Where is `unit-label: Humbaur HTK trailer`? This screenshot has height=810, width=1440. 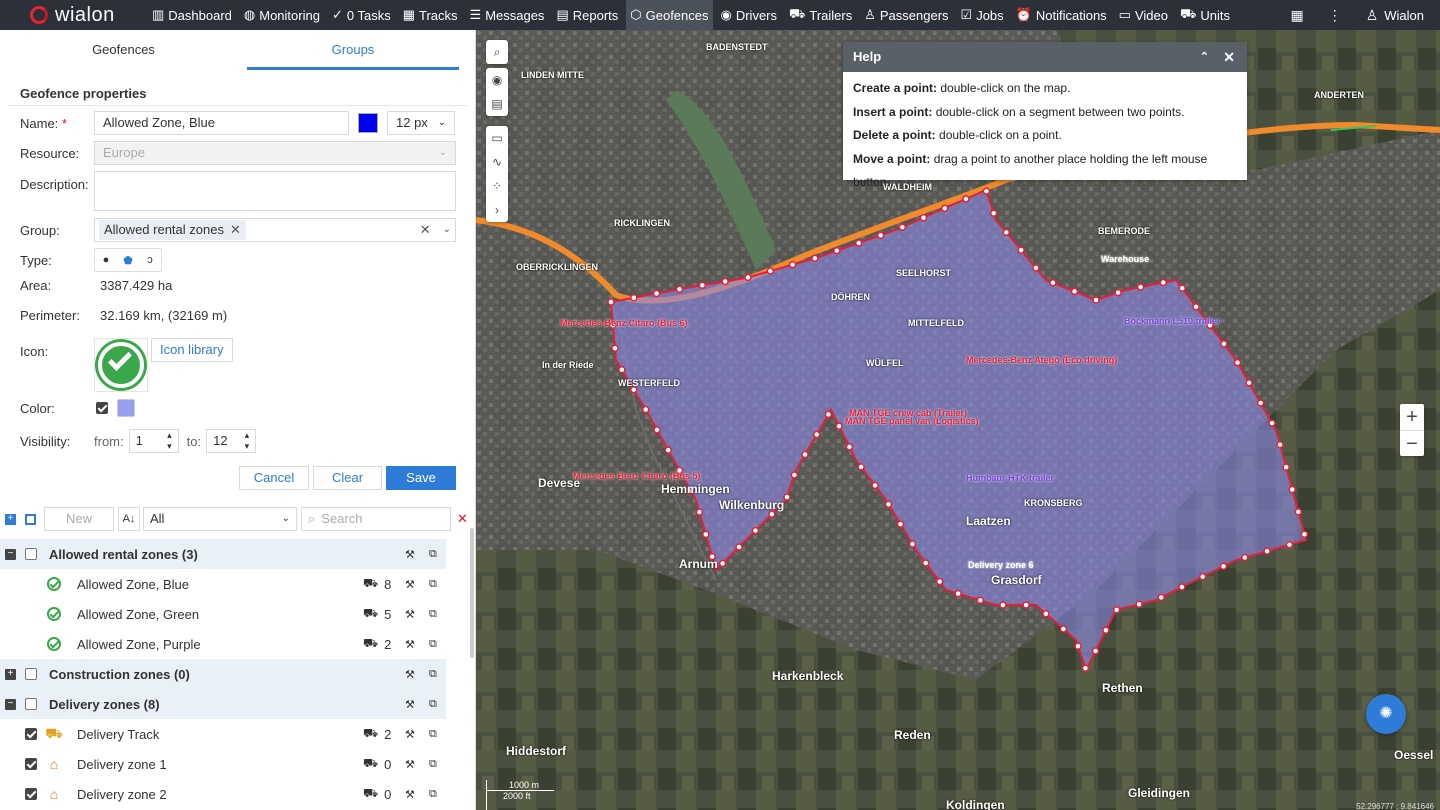
unit-label: Humbaur HTK trailer is located at coordinates (1010, 478).